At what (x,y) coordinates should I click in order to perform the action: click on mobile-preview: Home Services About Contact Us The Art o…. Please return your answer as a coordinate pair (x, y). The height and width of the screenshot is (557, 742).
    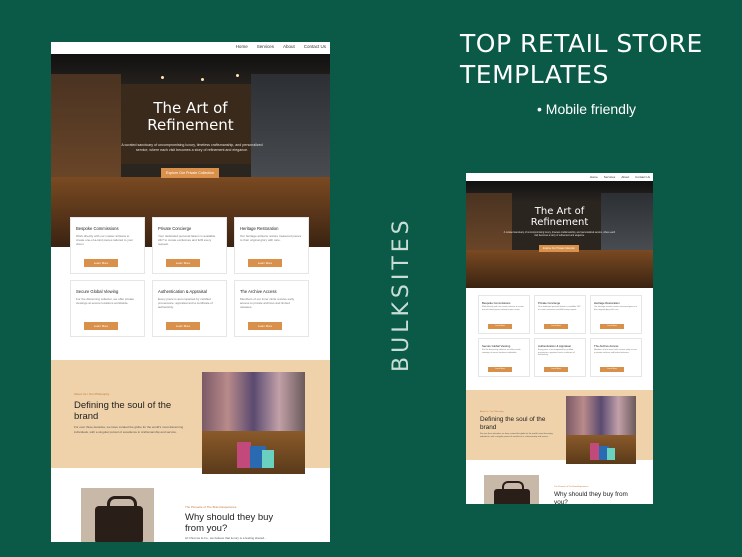
    Looking at the image, I should click on (559, 338).